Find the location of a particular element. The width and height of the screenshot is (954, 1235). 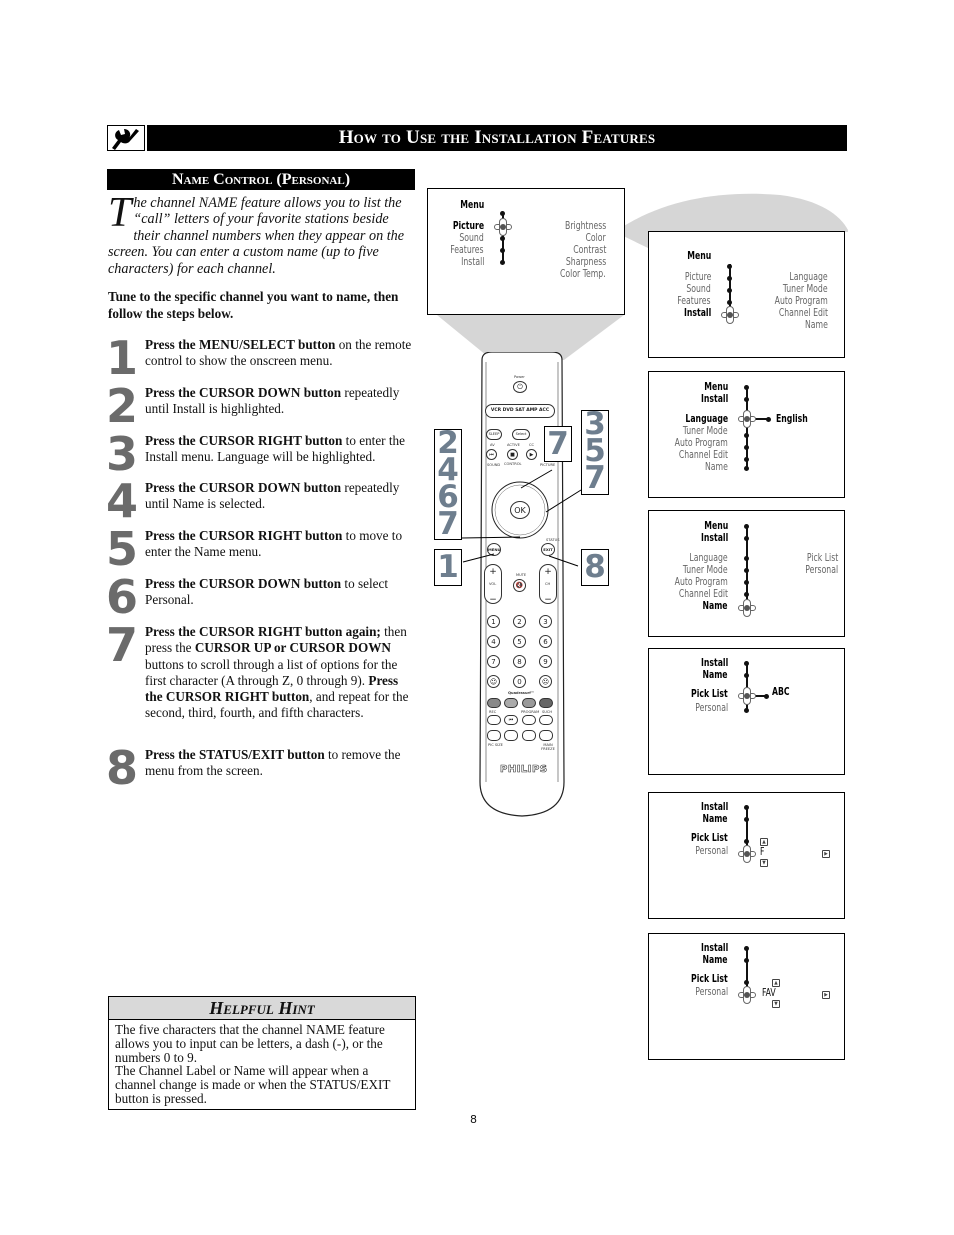

menu-header: Menu is located at coordinates (472, 205).